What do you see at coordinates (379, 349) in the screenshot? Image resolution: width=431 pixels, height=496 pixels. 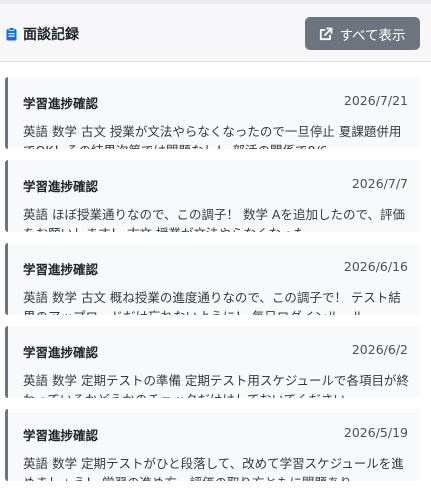 I see `record-date: 2026/6/2` at bounding box center [379, 349].